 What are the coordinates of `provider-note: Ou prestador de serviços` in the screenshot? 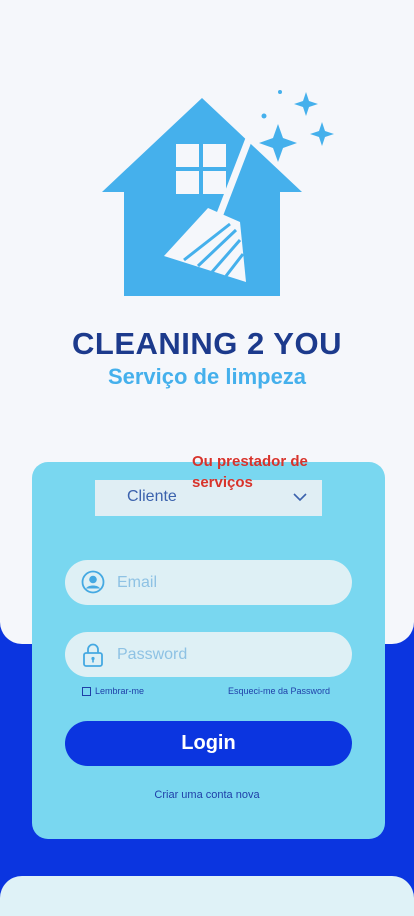 It's located at (250, 472).